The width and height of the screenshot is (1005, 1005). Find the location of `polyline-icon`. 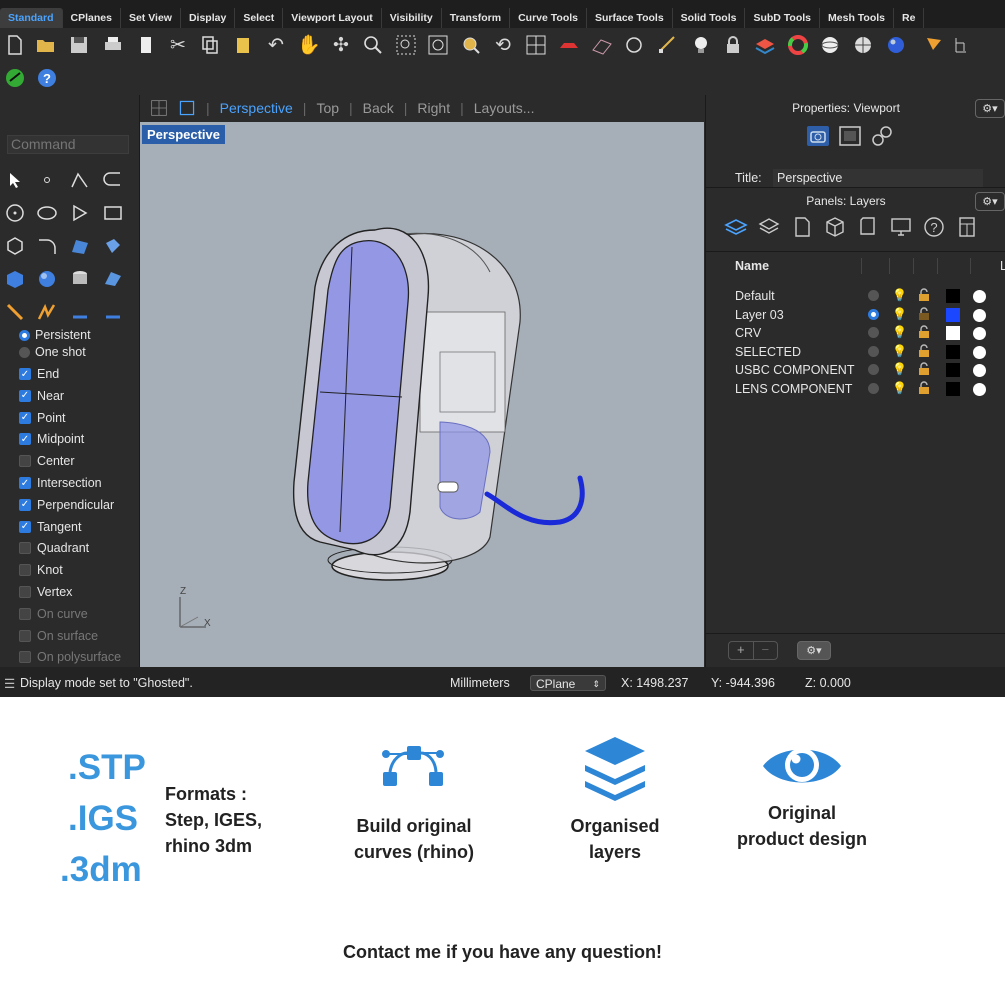

polyline-icon is located at coordinates (80, 180).